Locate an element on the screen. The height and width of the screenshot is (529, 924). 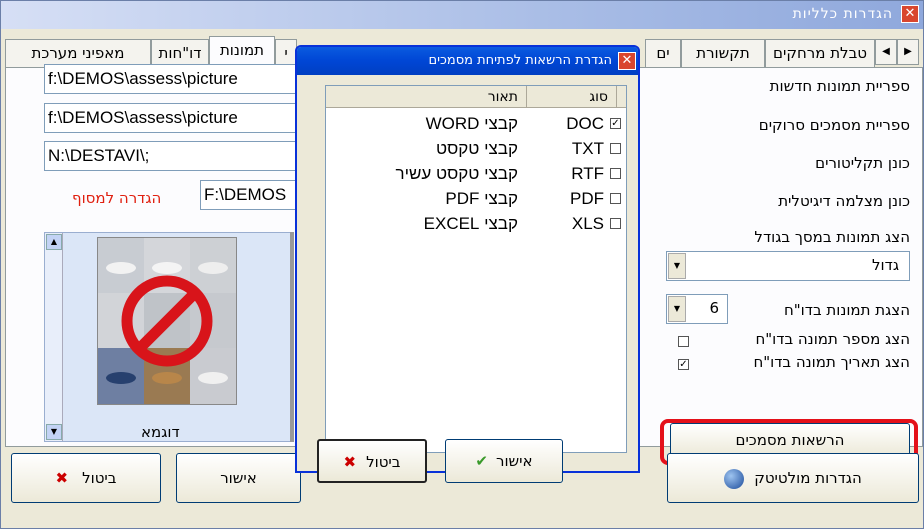
scanned-docs-folder-field: f:\DEMOS\assess\picture is located at coordinates (174, 118).